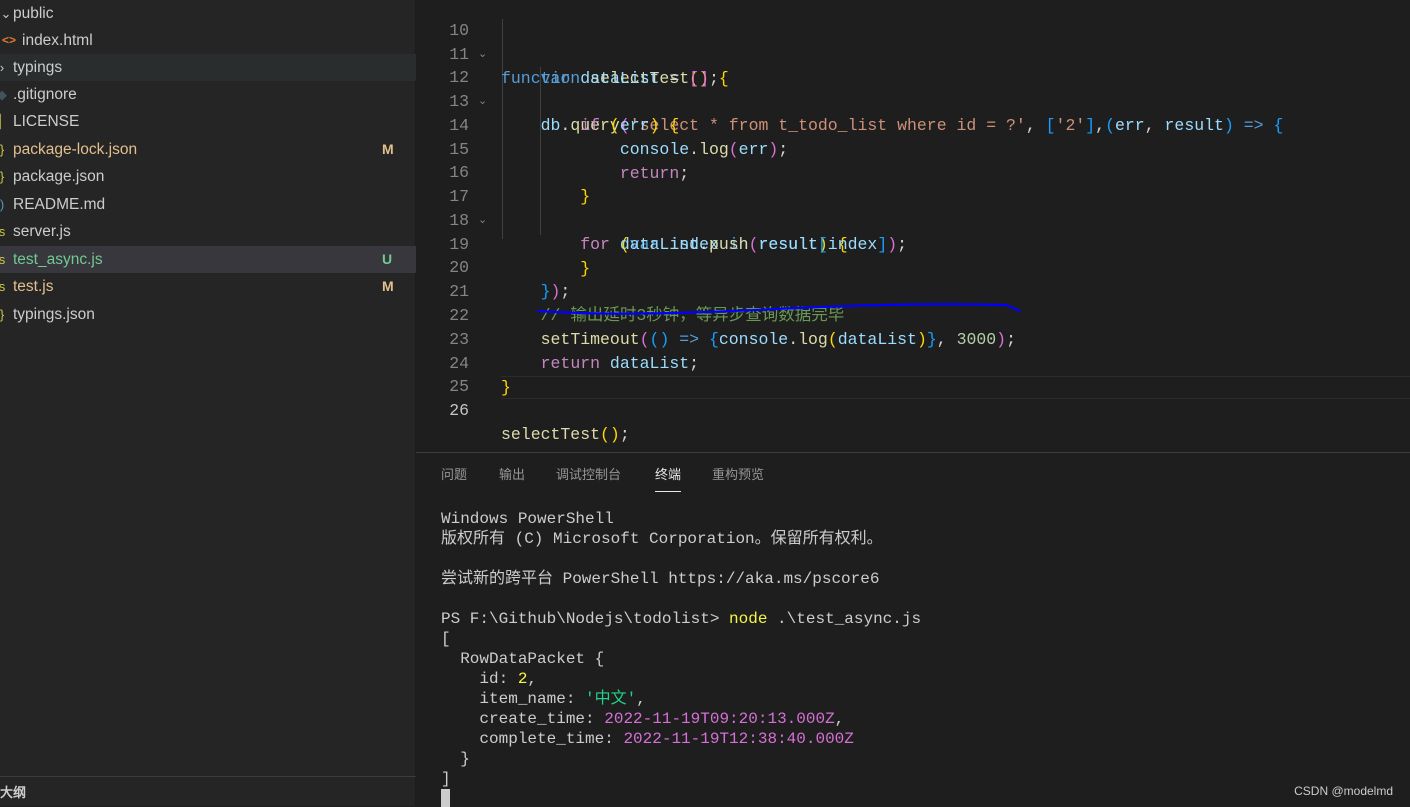 The image size is (1410, 807). I want to click on terminal-prompt: PS F:\Github\Nodejs\todolist>, so click(585, 619).